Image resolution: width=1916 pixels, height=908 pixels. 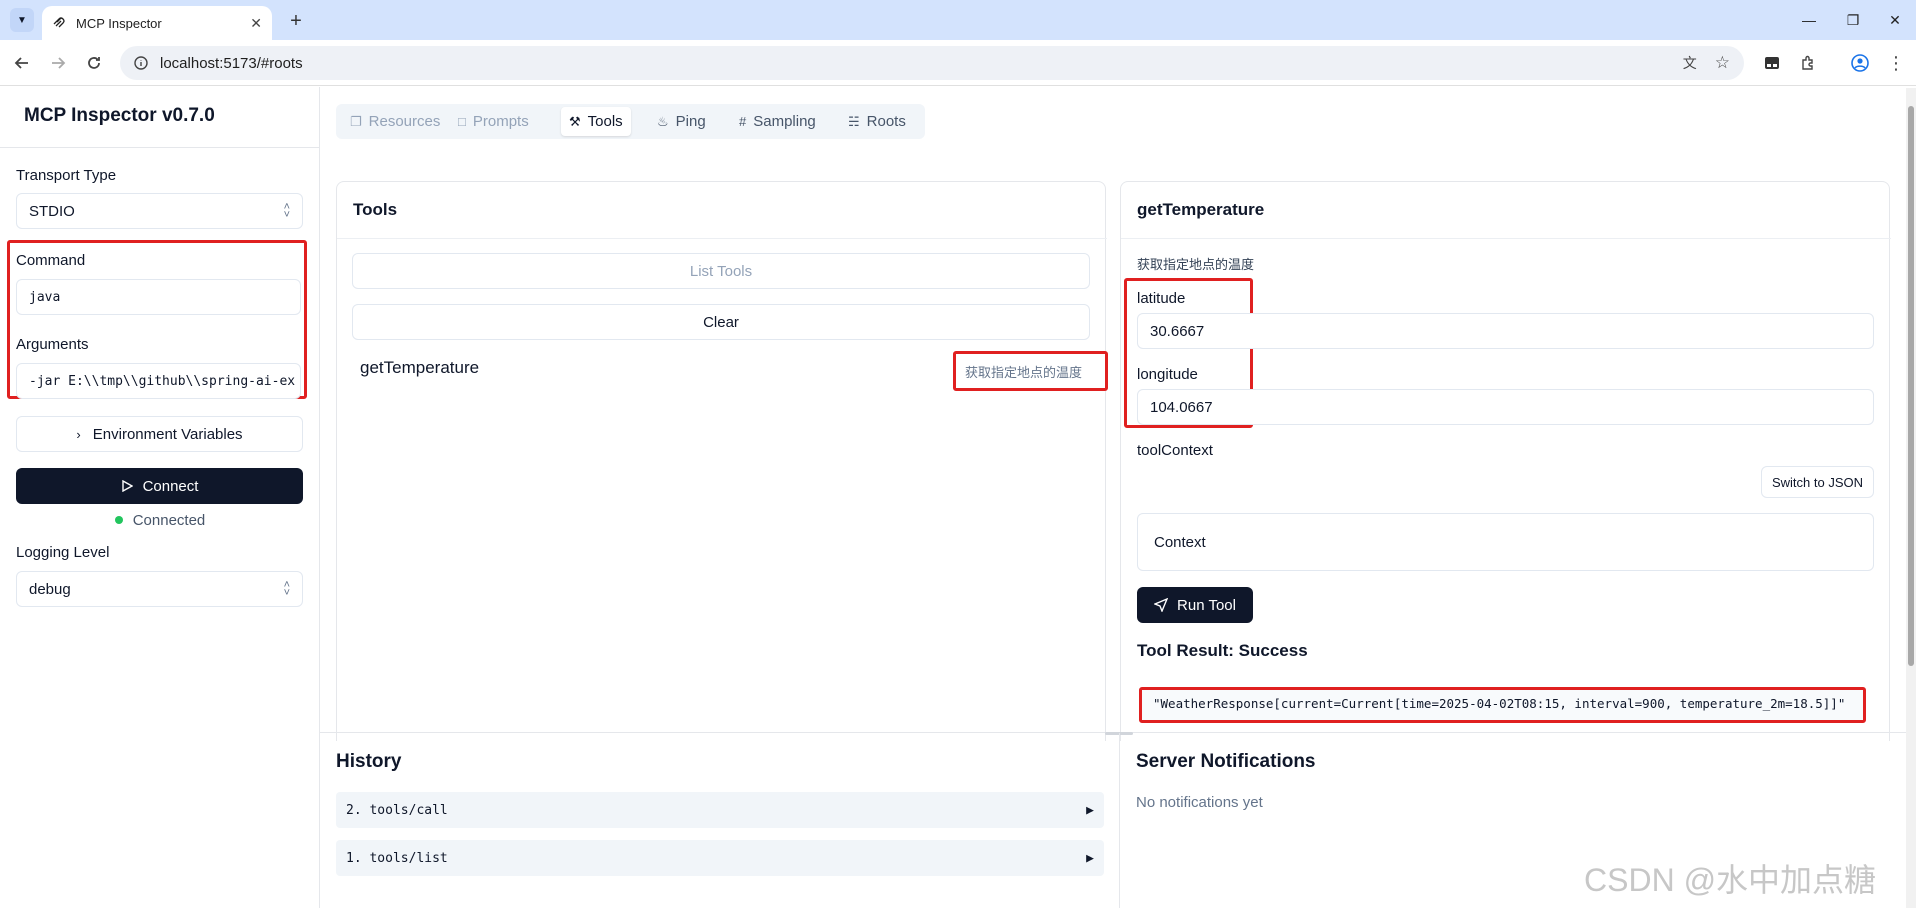 I want to click on url-bar: localhost:5173/#roots 文 ☆, so click(x=932, y=63).